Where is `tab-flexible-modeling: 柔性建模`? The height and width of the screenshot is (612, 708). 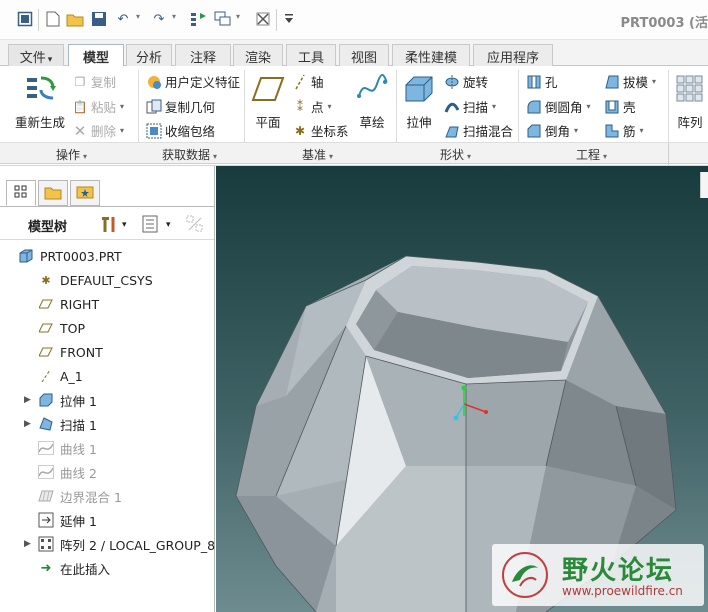 tab-flexible-modeling: 柔性建模 is located at coordinates (431, 55).